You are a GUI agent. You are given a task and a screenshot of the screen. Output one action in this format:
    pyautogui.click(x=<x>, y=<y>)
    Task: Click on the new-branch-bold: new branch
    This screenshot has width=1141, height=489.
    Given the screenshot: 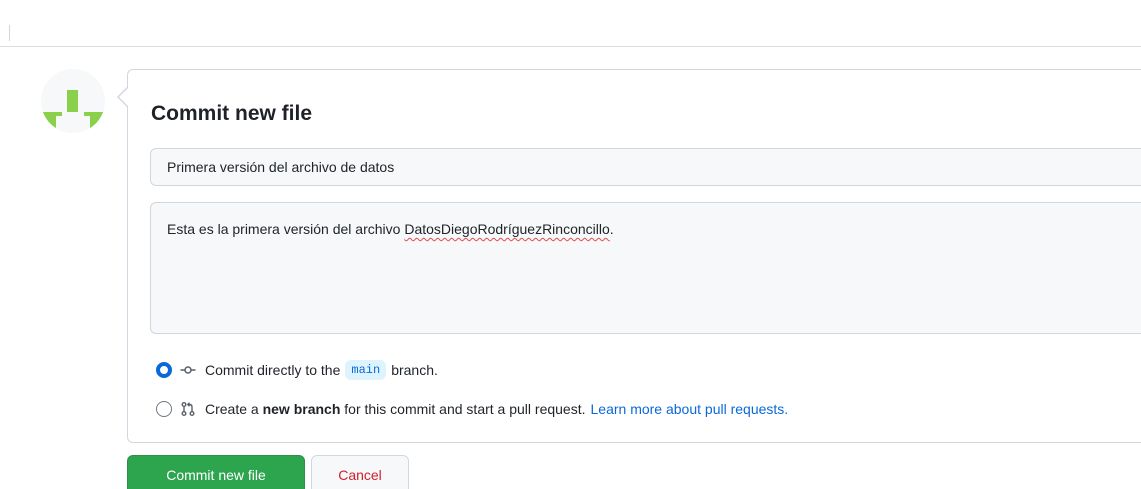 What is the action you would take?
    pyautogui.click(x=301, y=409)
    